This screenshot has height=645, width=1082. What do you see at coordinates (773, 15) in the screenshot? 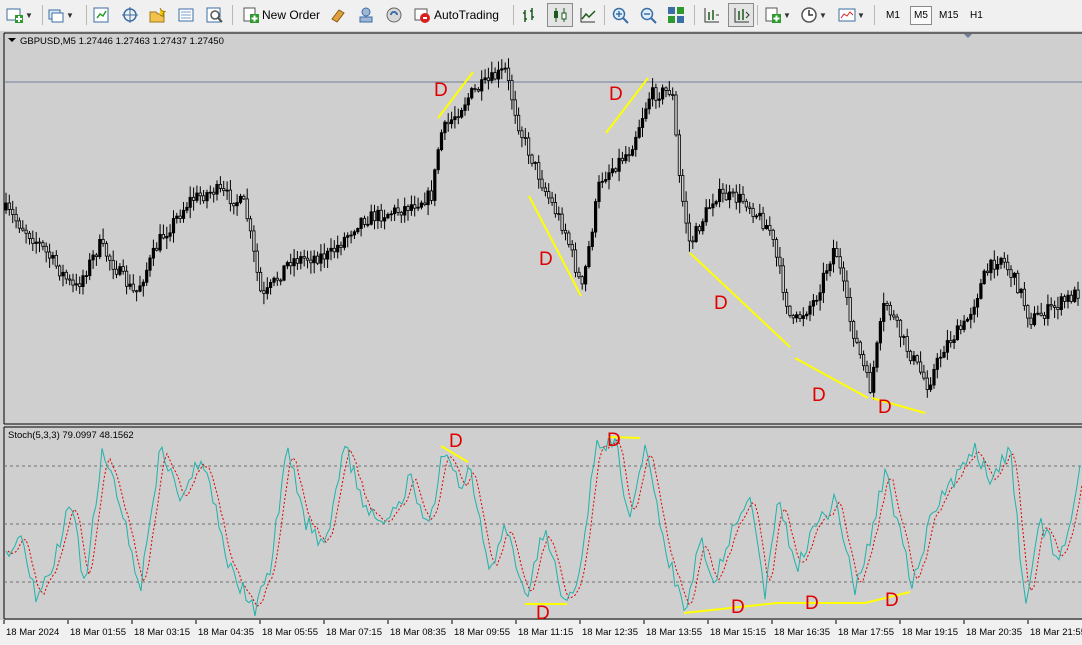
I see `indicators-icon` at bounding box center [773, 15].